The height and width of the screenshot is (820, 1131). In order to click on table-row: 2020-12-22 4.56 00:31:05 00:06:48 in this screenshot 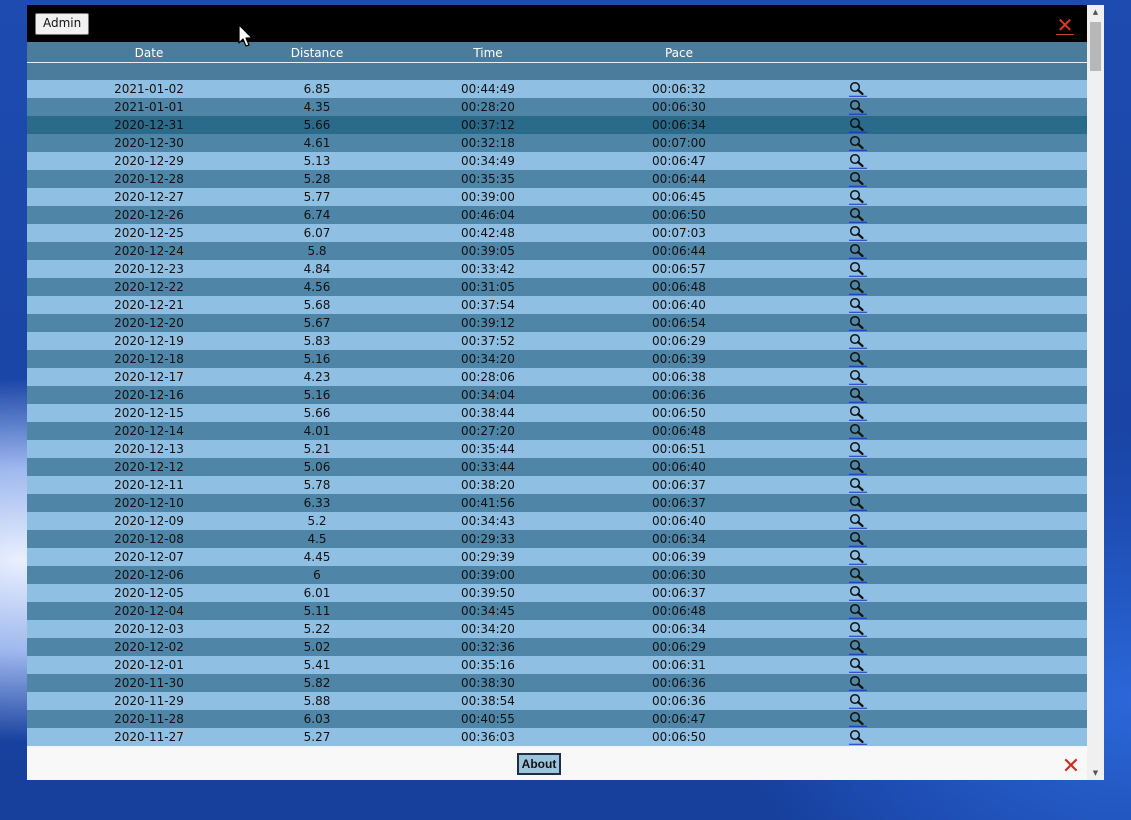, I will do `click(557, 287)`.